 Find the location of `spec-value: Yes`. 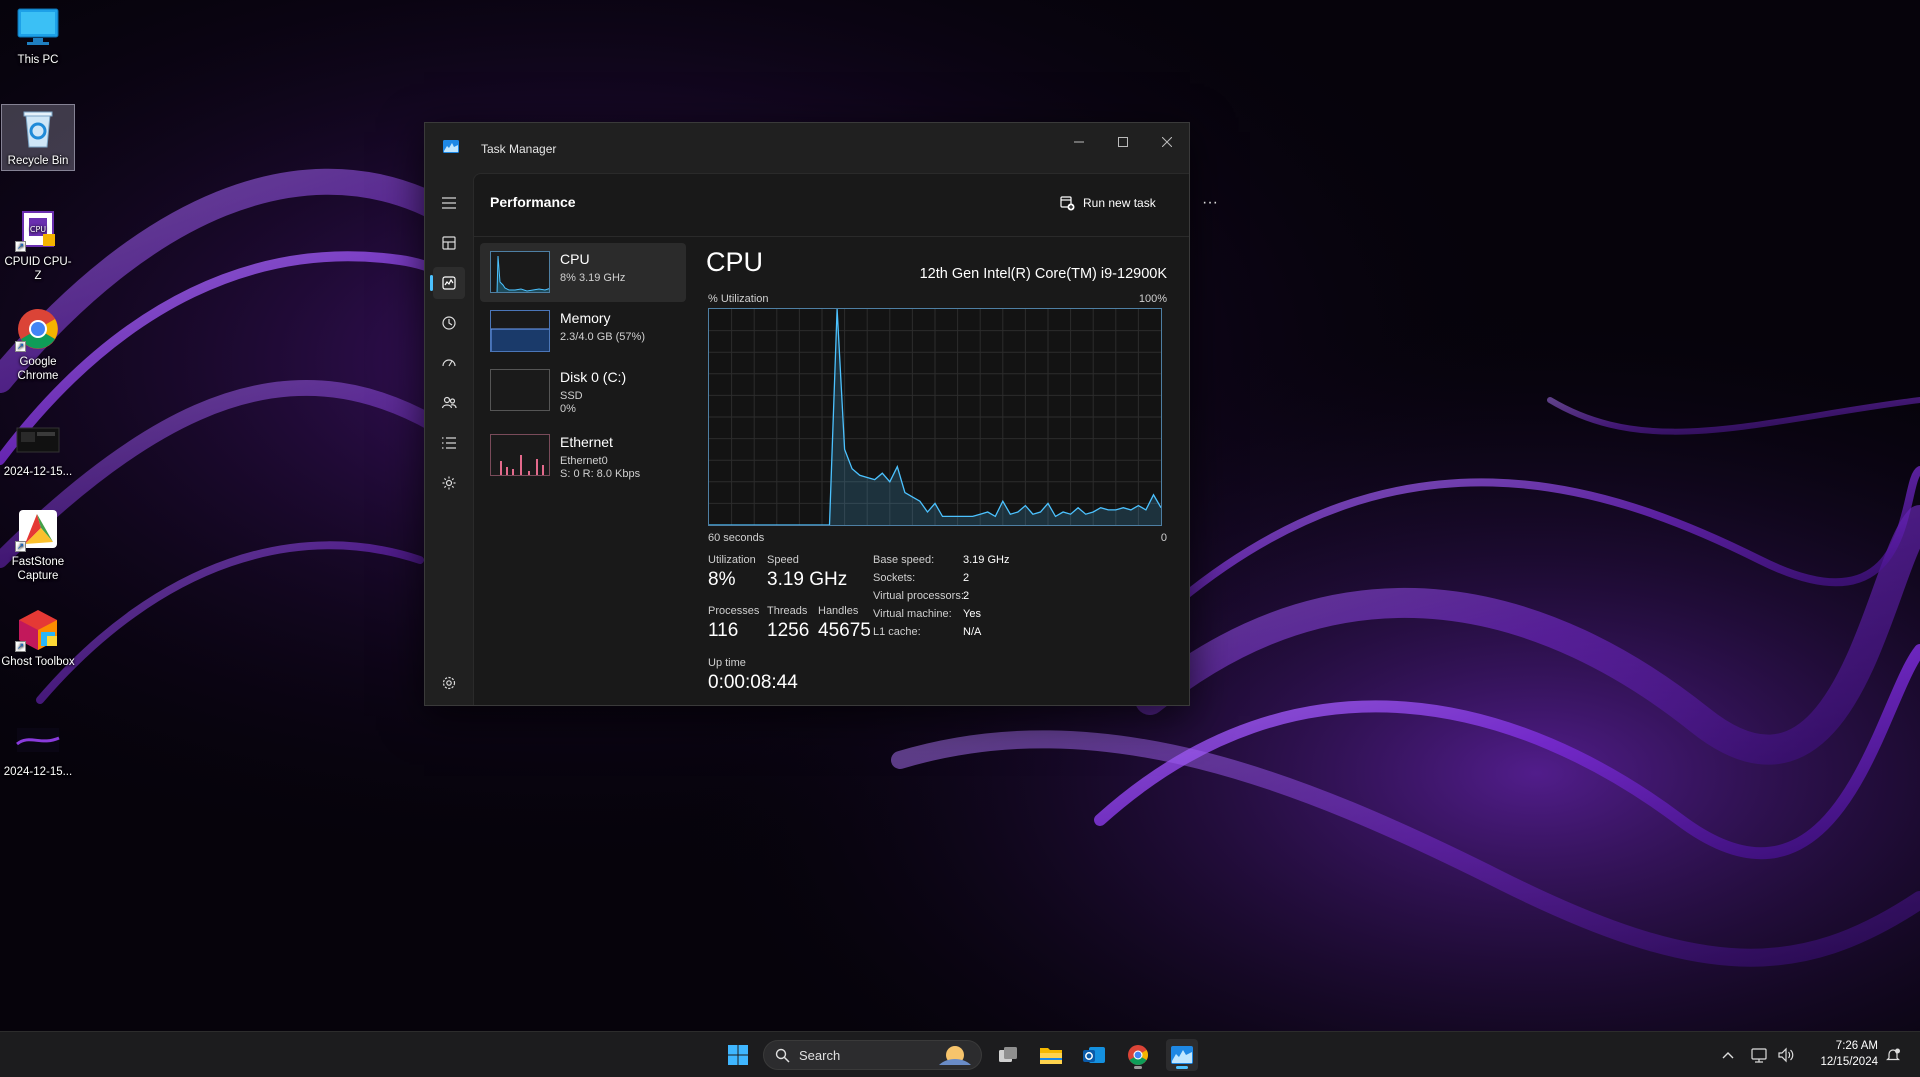

spec-value: Yes is located at coordinates (972, 614).